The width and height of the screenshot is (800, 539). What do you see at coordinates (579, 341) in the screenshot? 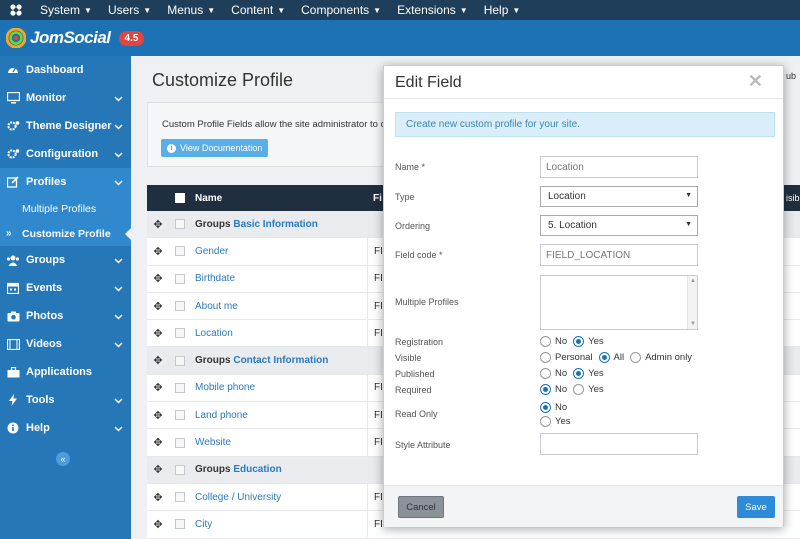
I see `registration-yes-radio` at bounding box center [579, 341].